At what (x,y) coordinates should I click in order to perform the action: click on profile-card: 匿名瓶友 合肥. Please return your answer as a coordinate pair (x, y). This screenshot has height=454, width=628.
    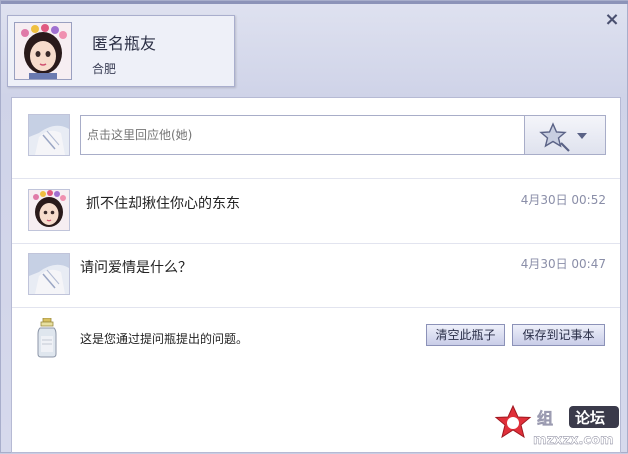
    Looking at the image, I should click on (121, 51).